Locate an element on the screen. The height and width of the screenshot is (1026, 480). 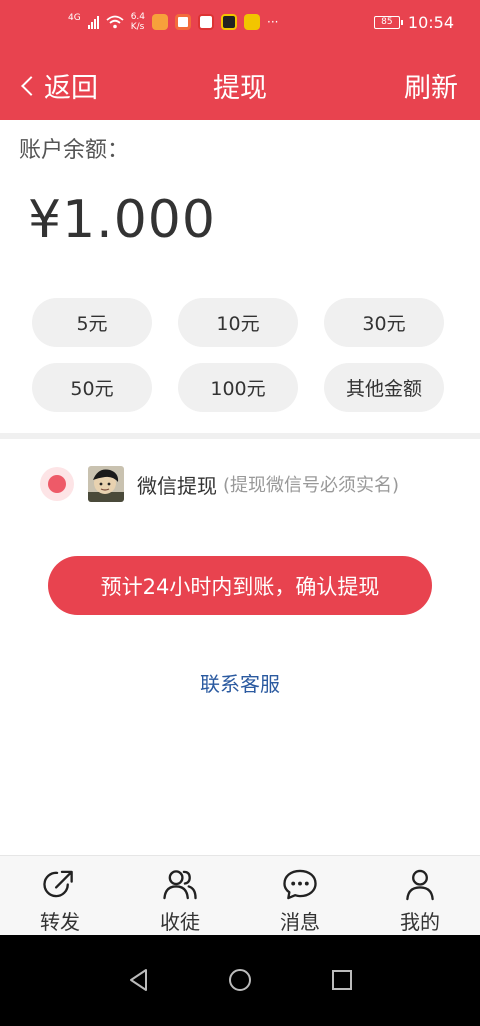
amount-option-100: 100元 is located at coordinates (238, 387).